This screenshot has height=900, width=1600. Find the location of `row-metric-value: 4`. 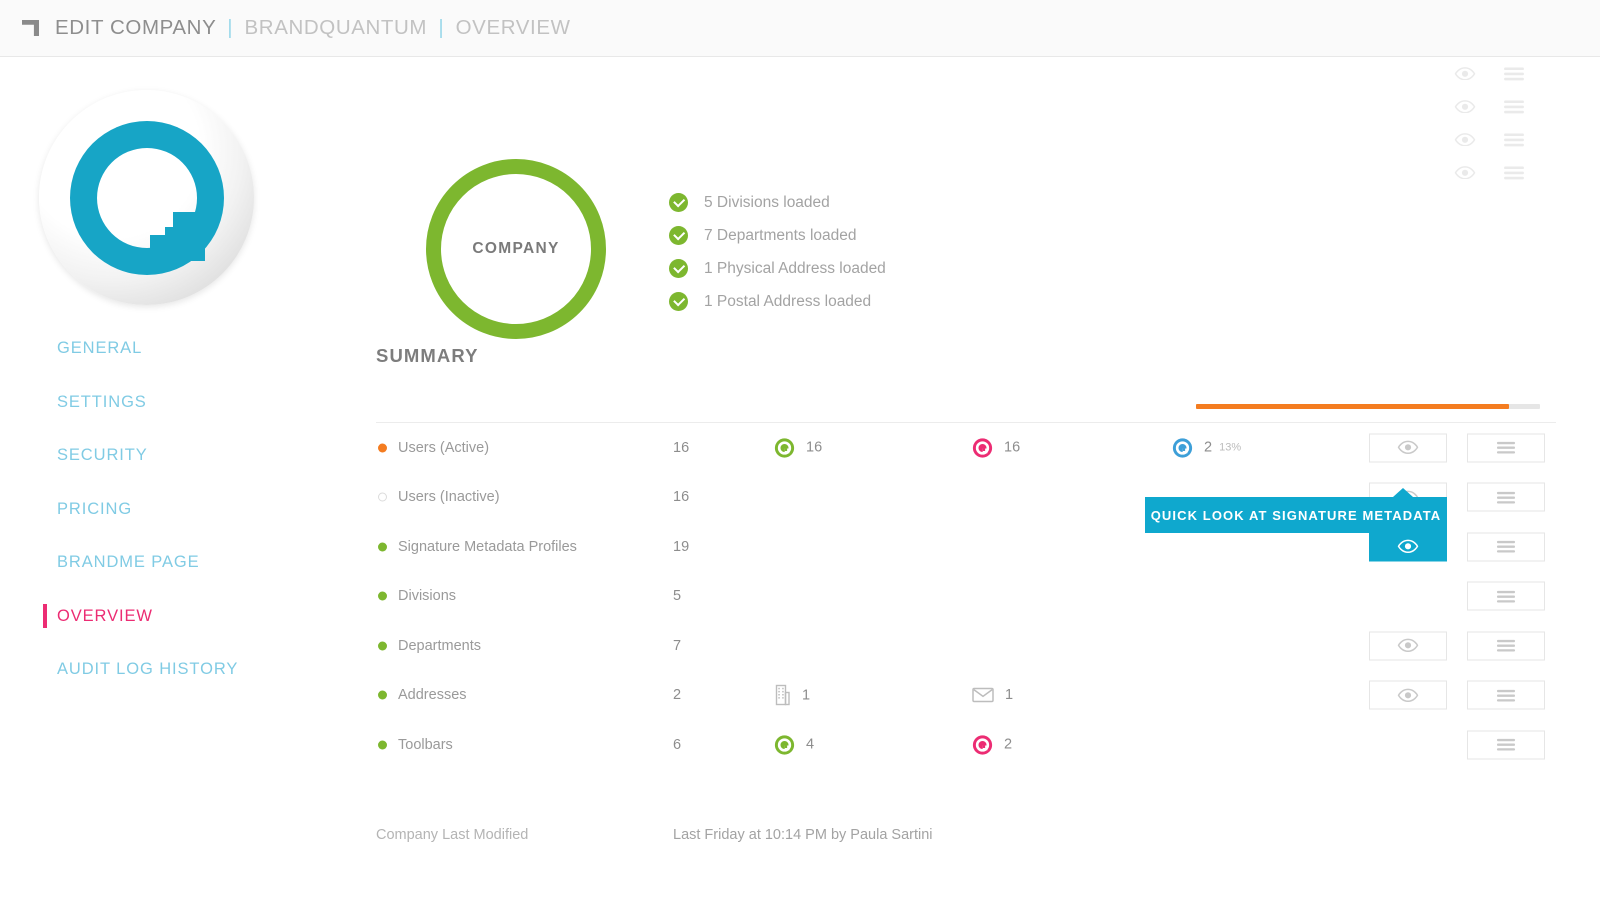

row-metric-value: 4 is located at coordinates (810, 744).